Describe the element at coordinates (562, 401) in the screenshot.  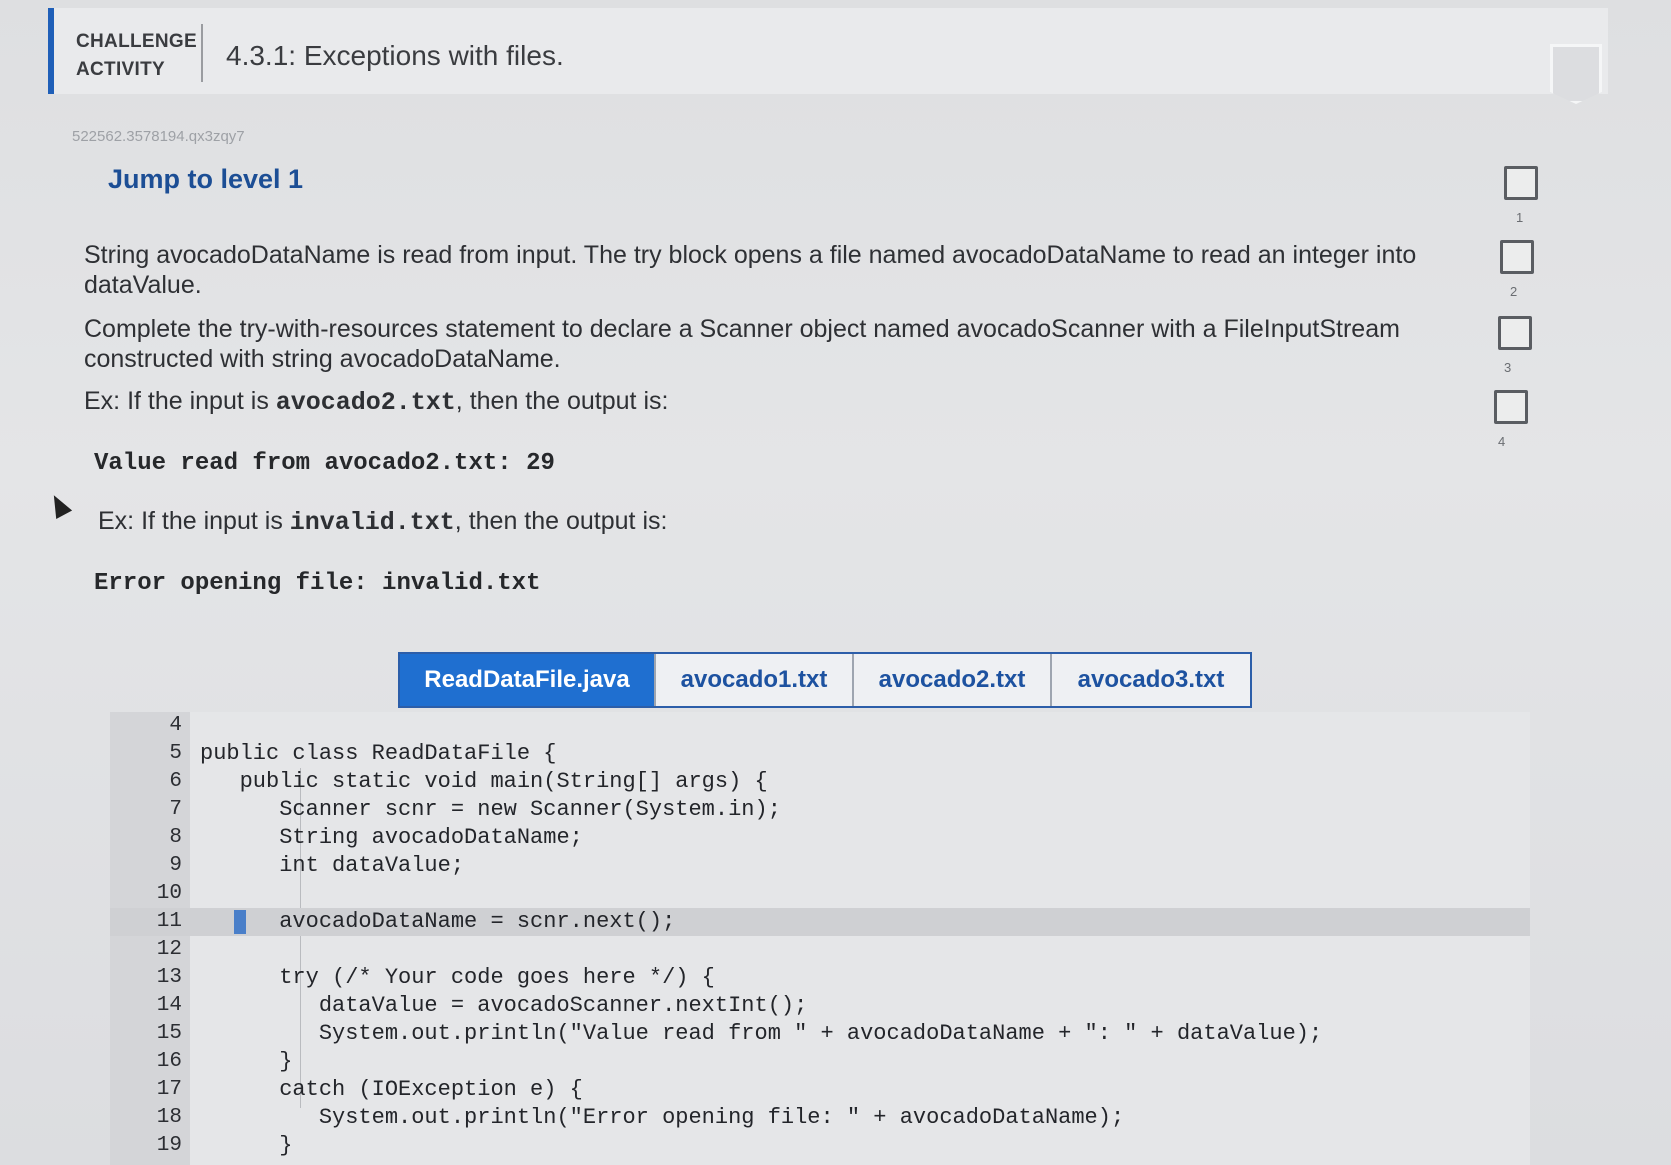
I see `example-1-suffix: , then the output is:` at that location.